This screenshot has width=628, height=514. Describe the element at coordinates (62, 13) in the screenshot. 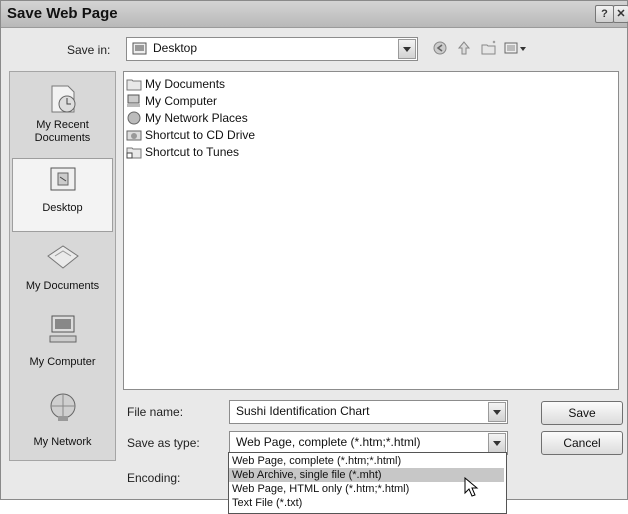

I see `dialog-title: Save Web Page` at that location.